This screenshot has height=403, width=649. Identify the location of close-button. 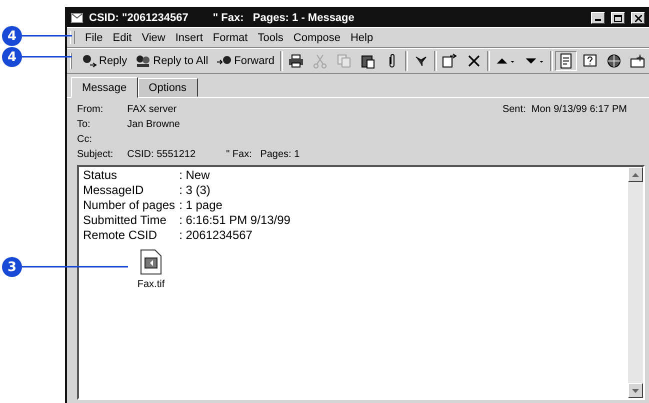
(638, 18).